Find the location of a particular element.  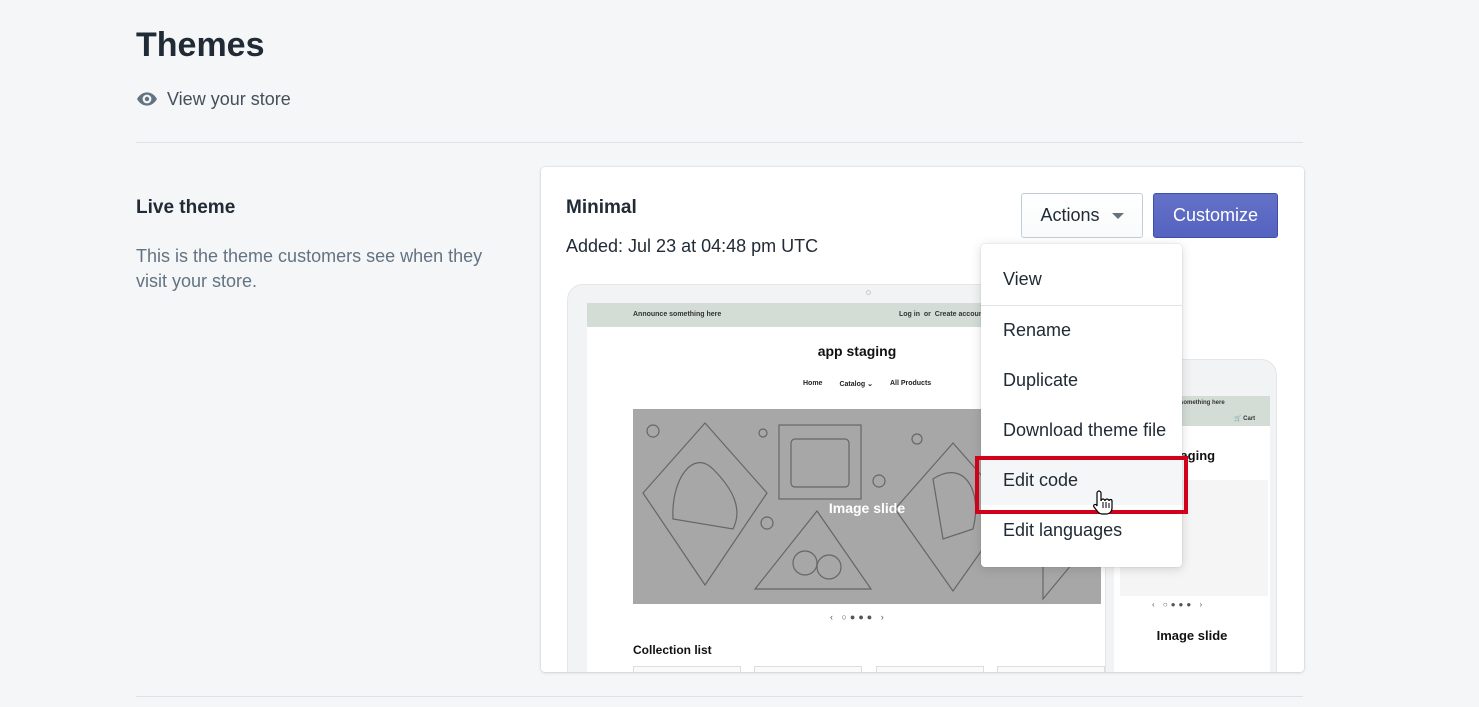

eye-icon is located at coordinates (147, 99).